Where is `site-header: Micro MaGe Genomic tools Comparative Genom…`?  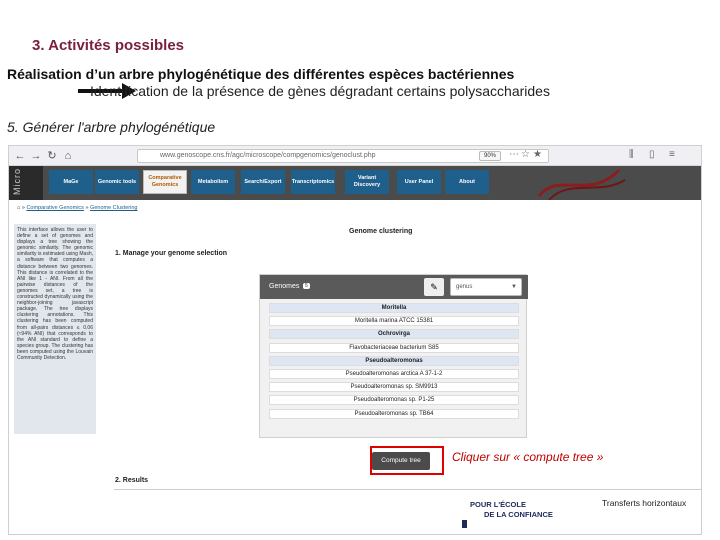 site-header: Micro MaGe Genomic tools Comparative Genom… is located at coordinates (355, 183).